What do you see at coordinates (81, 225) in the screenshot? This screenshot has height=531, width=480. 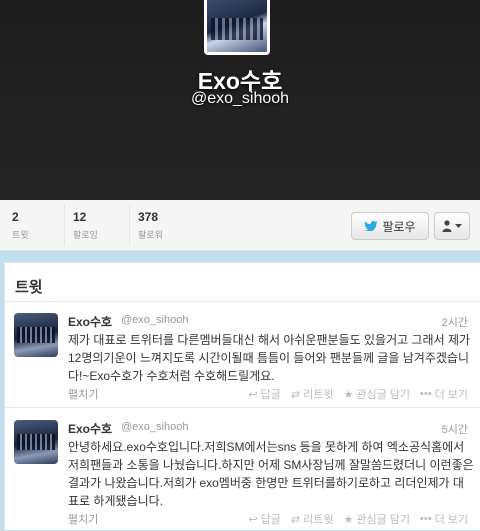 I see `stat-following: 12 팔로잉` at bounding box center [81, 225].